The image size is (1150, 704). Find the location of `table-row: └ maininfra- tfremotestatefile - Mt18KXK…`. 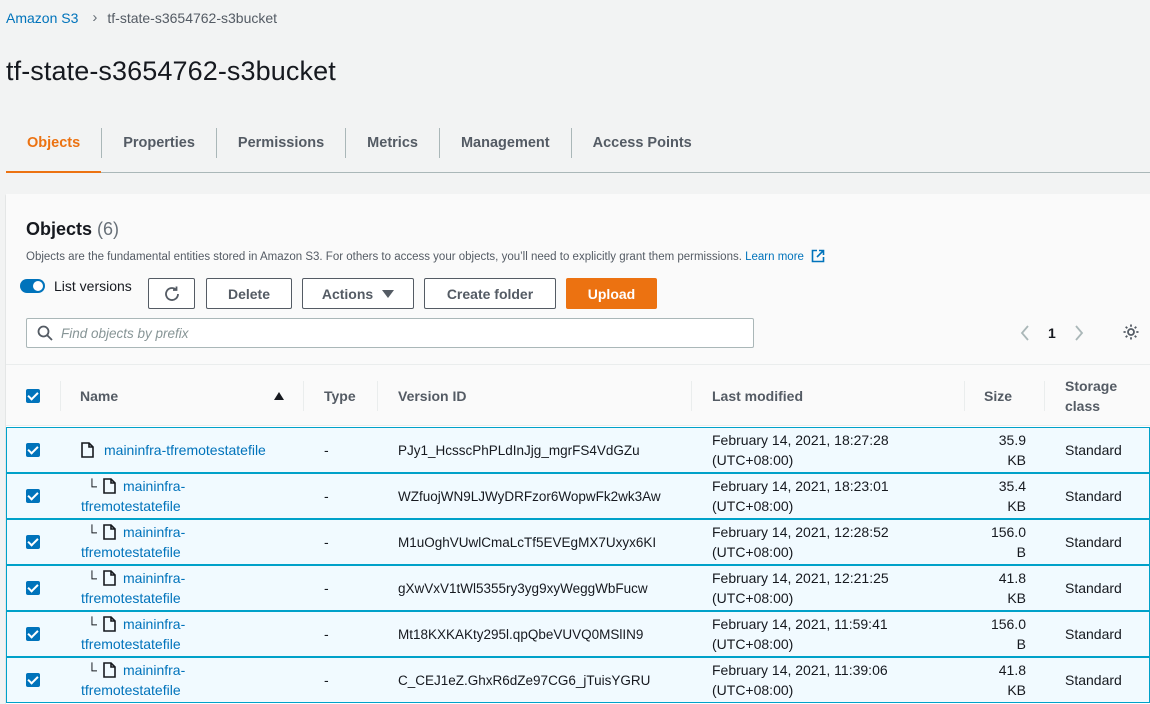

table-row: └ maininfra- tfremotestatefile - Mt18KXK… is located at coordinates (578, 634).